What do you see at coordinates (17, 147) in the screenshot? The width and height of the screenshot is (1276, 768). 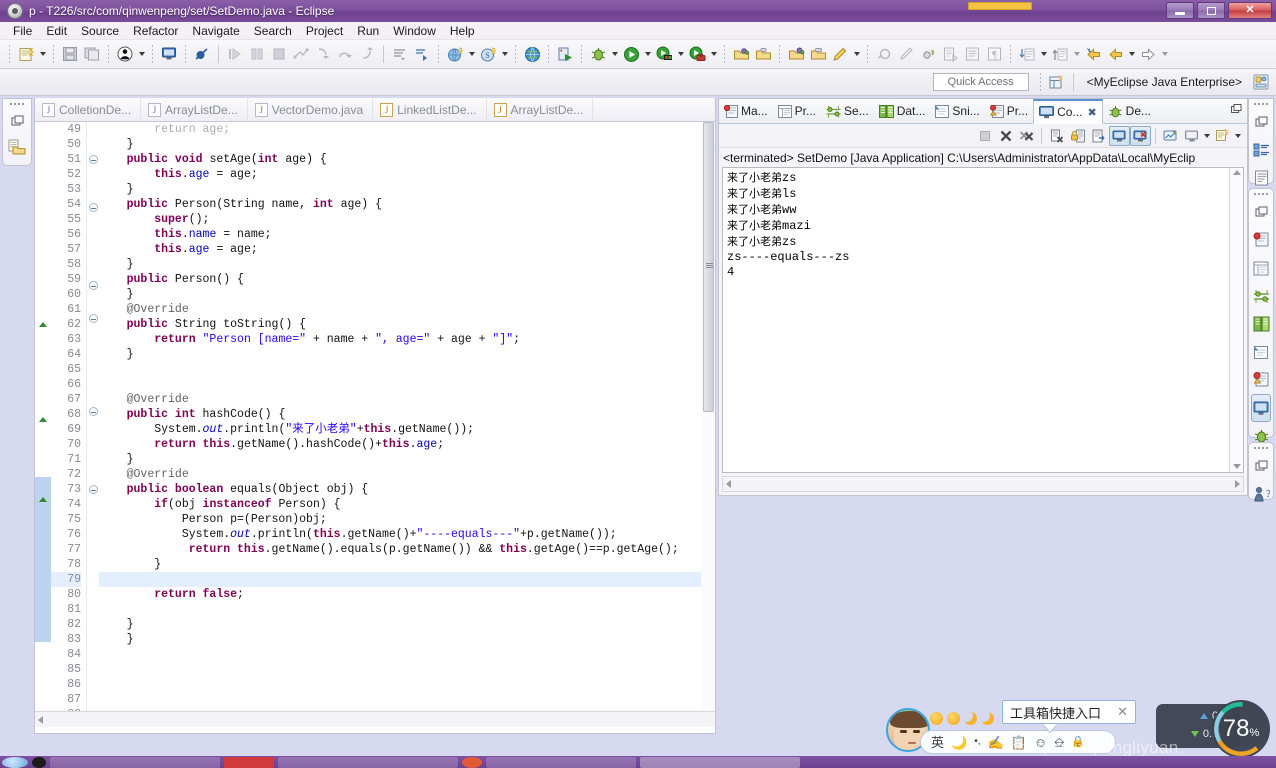 I see `package-explorer-icon` at bounding box center [17, 147].